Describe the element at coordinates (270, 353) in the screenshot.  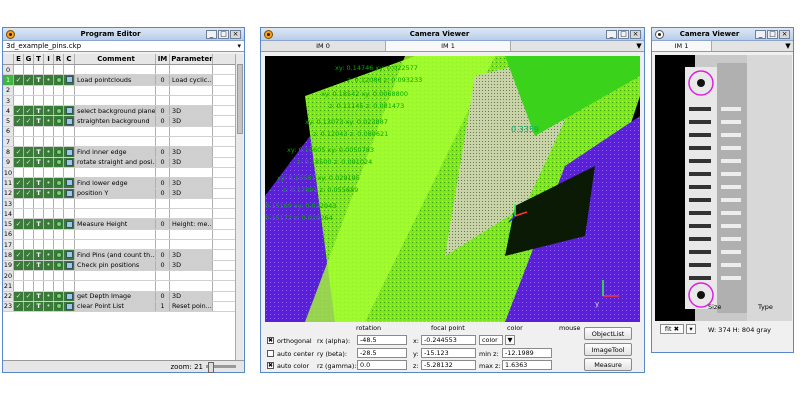
I see `auto-center-checkbox` at that location.